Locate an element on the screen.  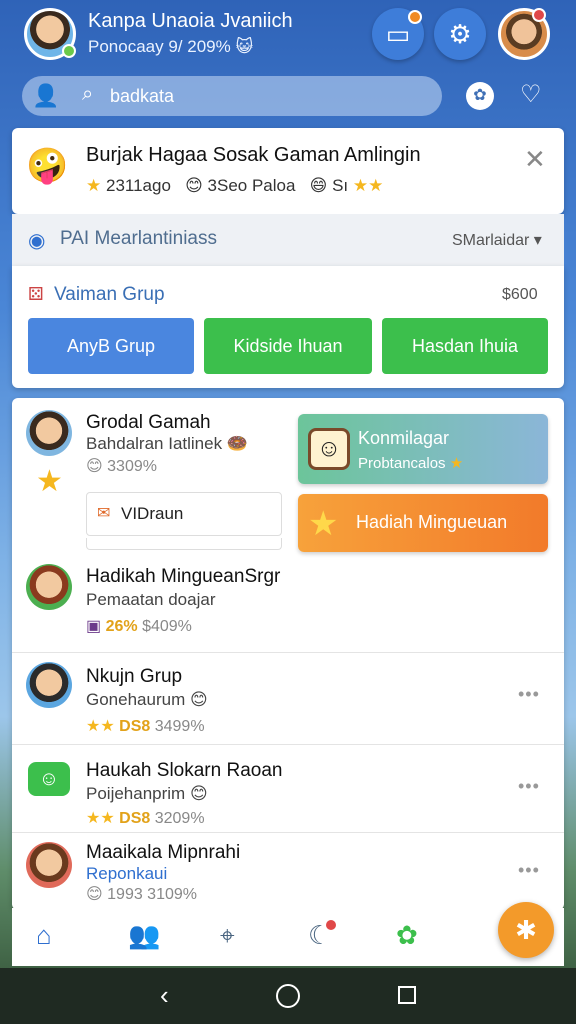
system-nav-bar: ‹ is located at coordinates (288, 996).